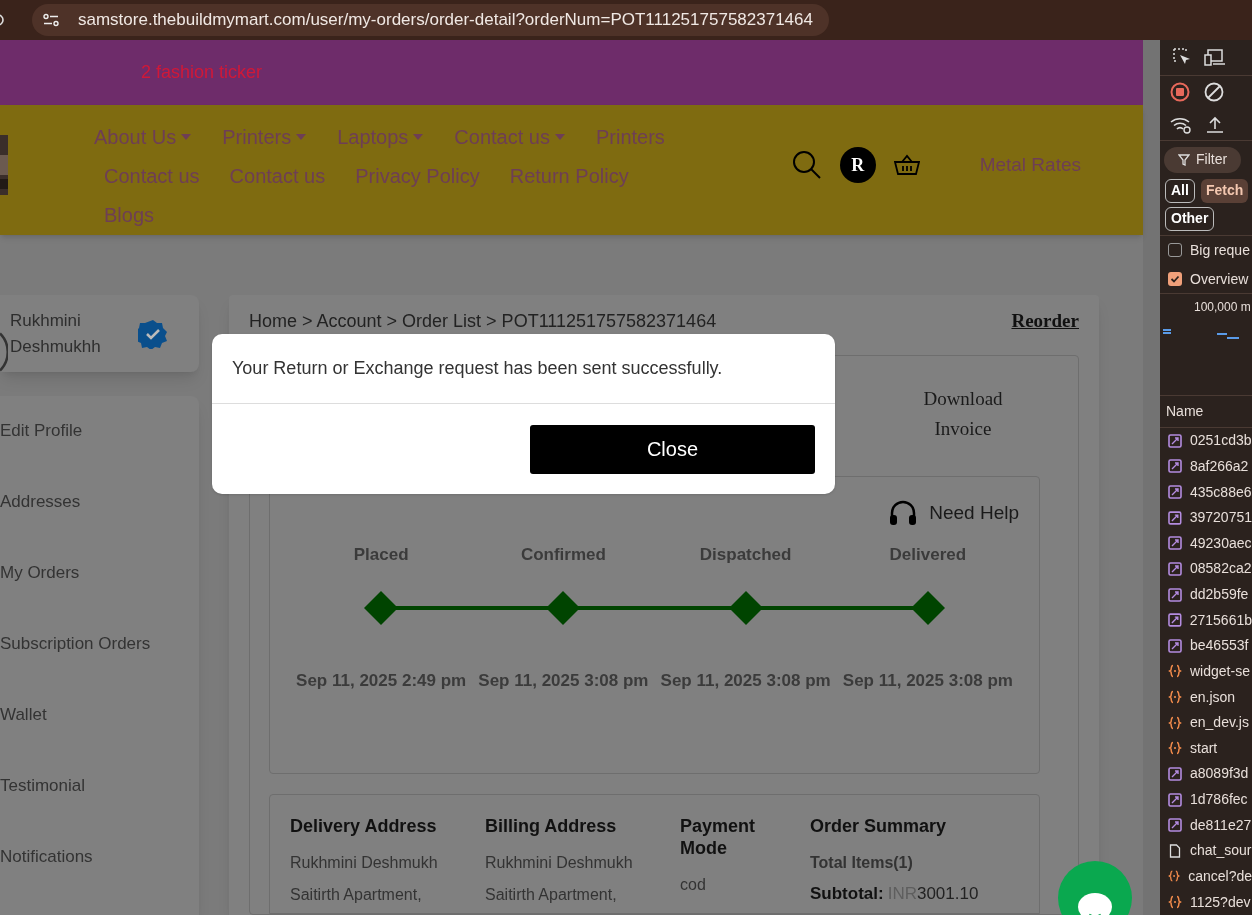 The width and height of the screenshot is (1252, 915). Describe the element at coordinates (903, 513) in the screenshot. I see `headphones-icon` at that location.